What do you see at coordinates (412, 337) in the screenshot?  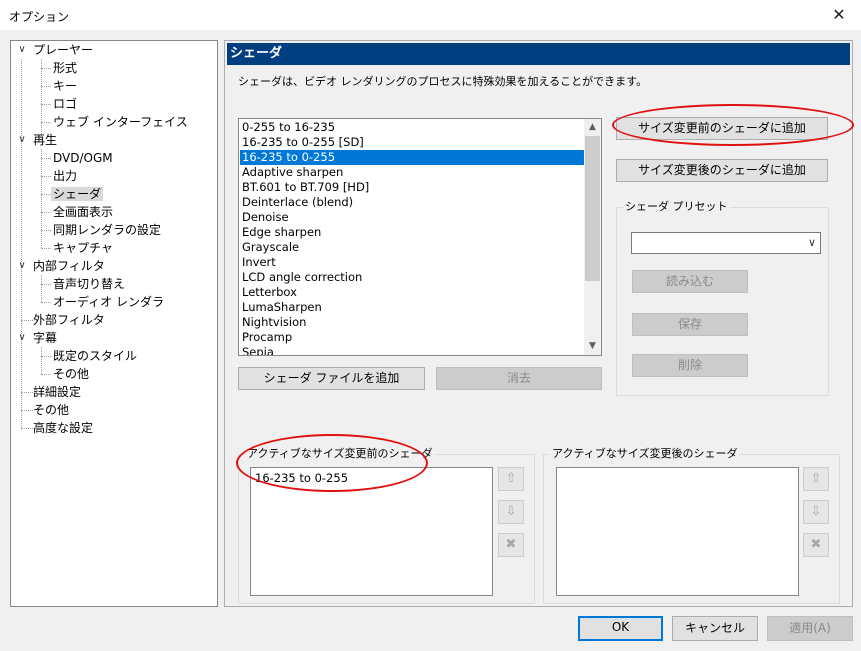 I see `shader-list-item: Procamp` at bounding box center [412, 337].